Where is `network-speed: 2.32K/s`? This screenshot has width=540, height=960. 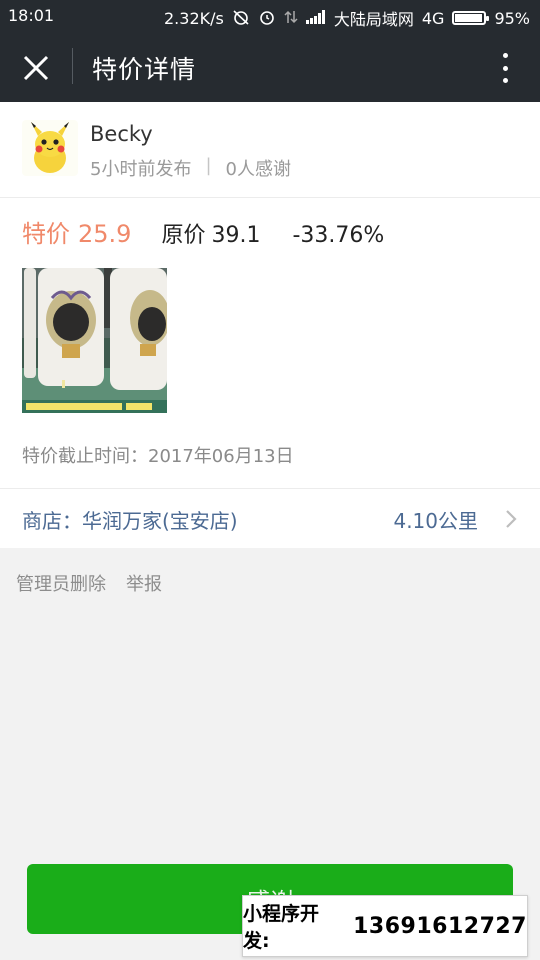 network-speed: 2.32K/s is located at coordinates (194, 18).